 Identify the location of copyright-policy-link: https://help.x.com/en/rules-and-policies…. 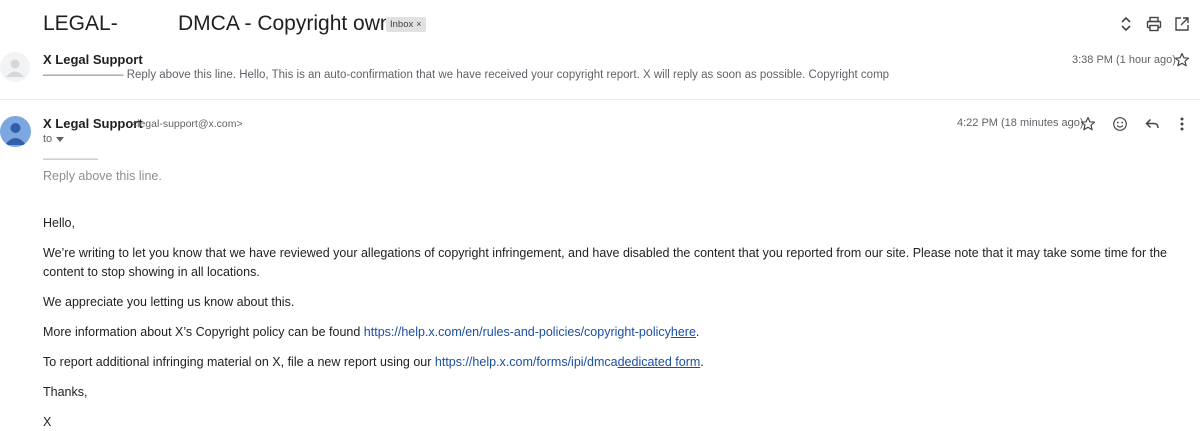
(517, 332).